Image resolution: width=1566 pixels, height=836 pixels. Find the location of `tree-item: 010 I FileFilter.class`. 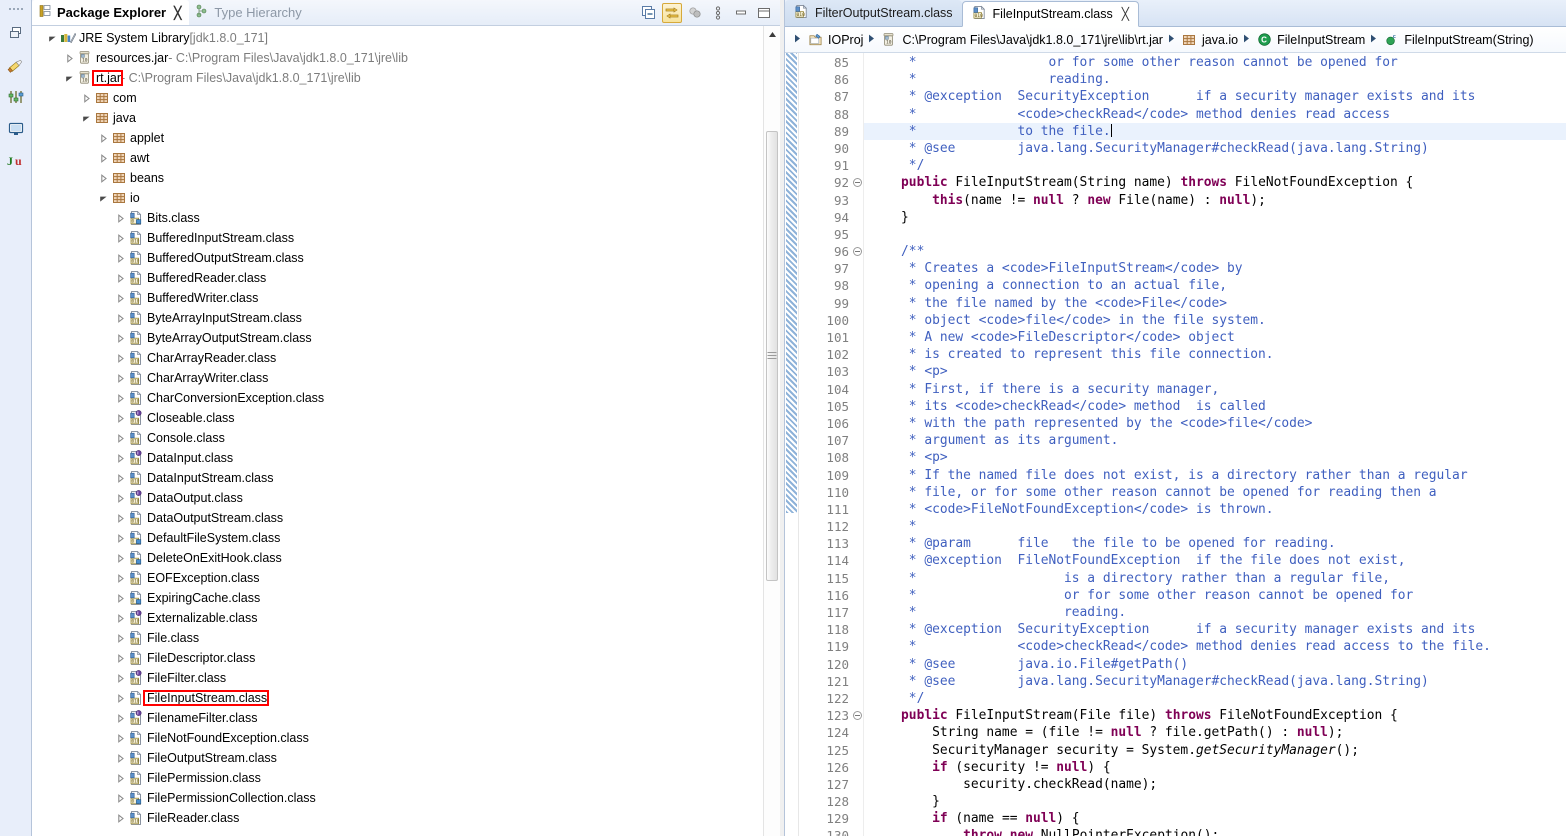

tree-item: 010 I FileFilter.class is located at coordinates (397, 678).